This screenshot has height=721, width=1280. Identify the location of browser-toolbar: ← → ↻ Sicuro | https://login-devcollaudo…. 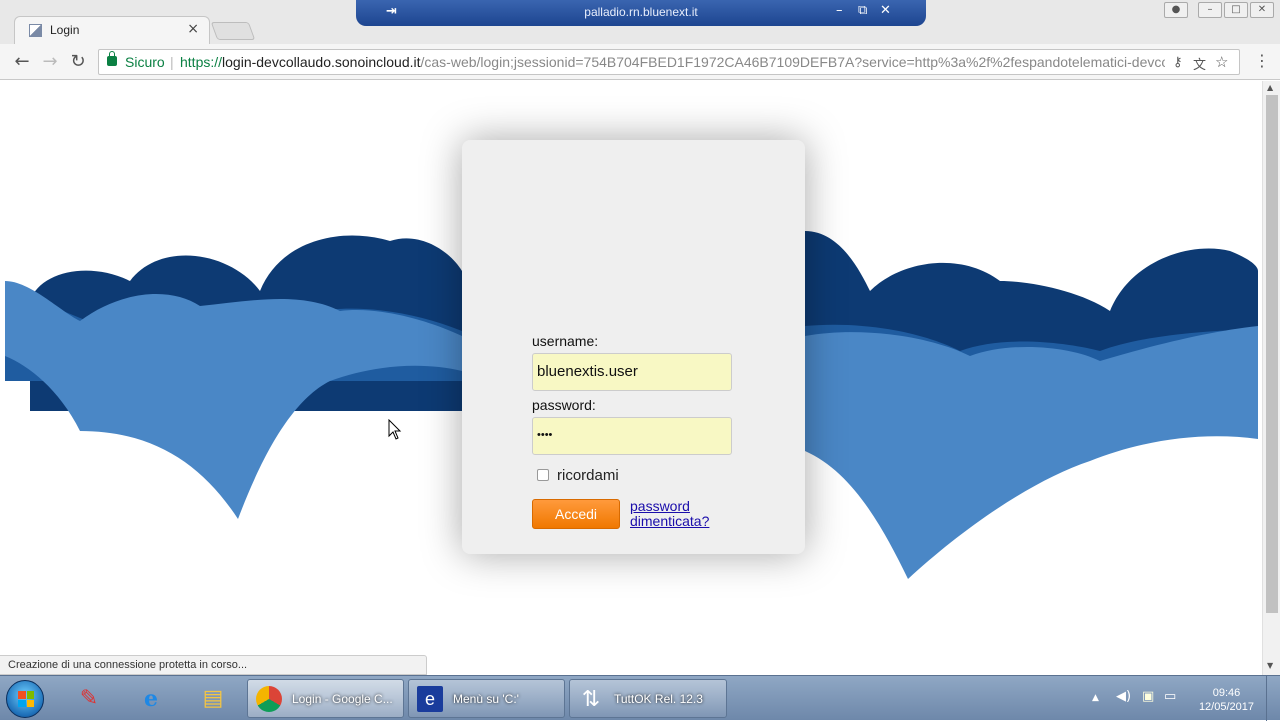
(640, 62).